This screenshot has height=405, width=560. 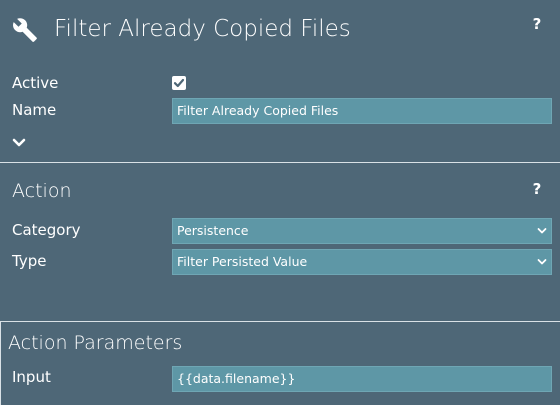 What do you see at coordinates (31, 377) in the screenshot?
I see `input-label: Input` at bounding box center [31, 377].